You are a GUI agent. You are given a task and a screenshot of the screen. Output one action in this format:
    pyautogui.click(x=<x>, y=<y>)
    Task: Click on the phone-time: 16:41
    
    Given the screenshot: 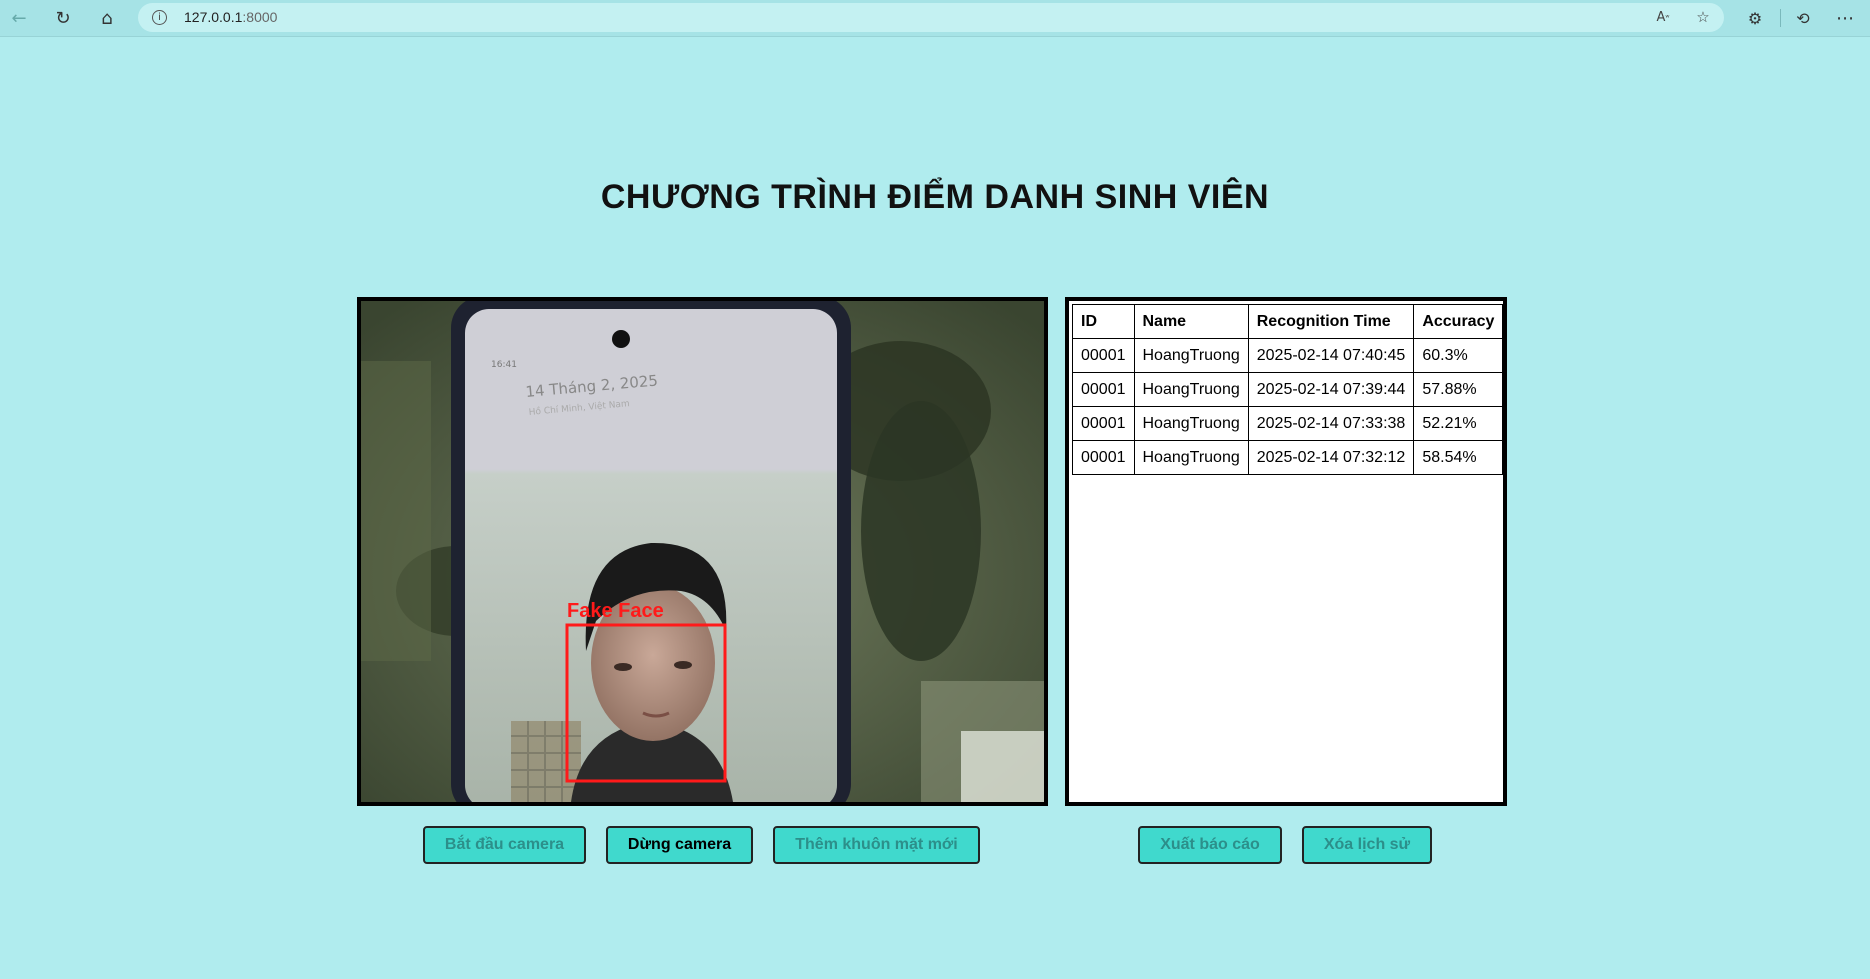 What is the action you would take?
    pyautogui.click(x=504, y=365)
    